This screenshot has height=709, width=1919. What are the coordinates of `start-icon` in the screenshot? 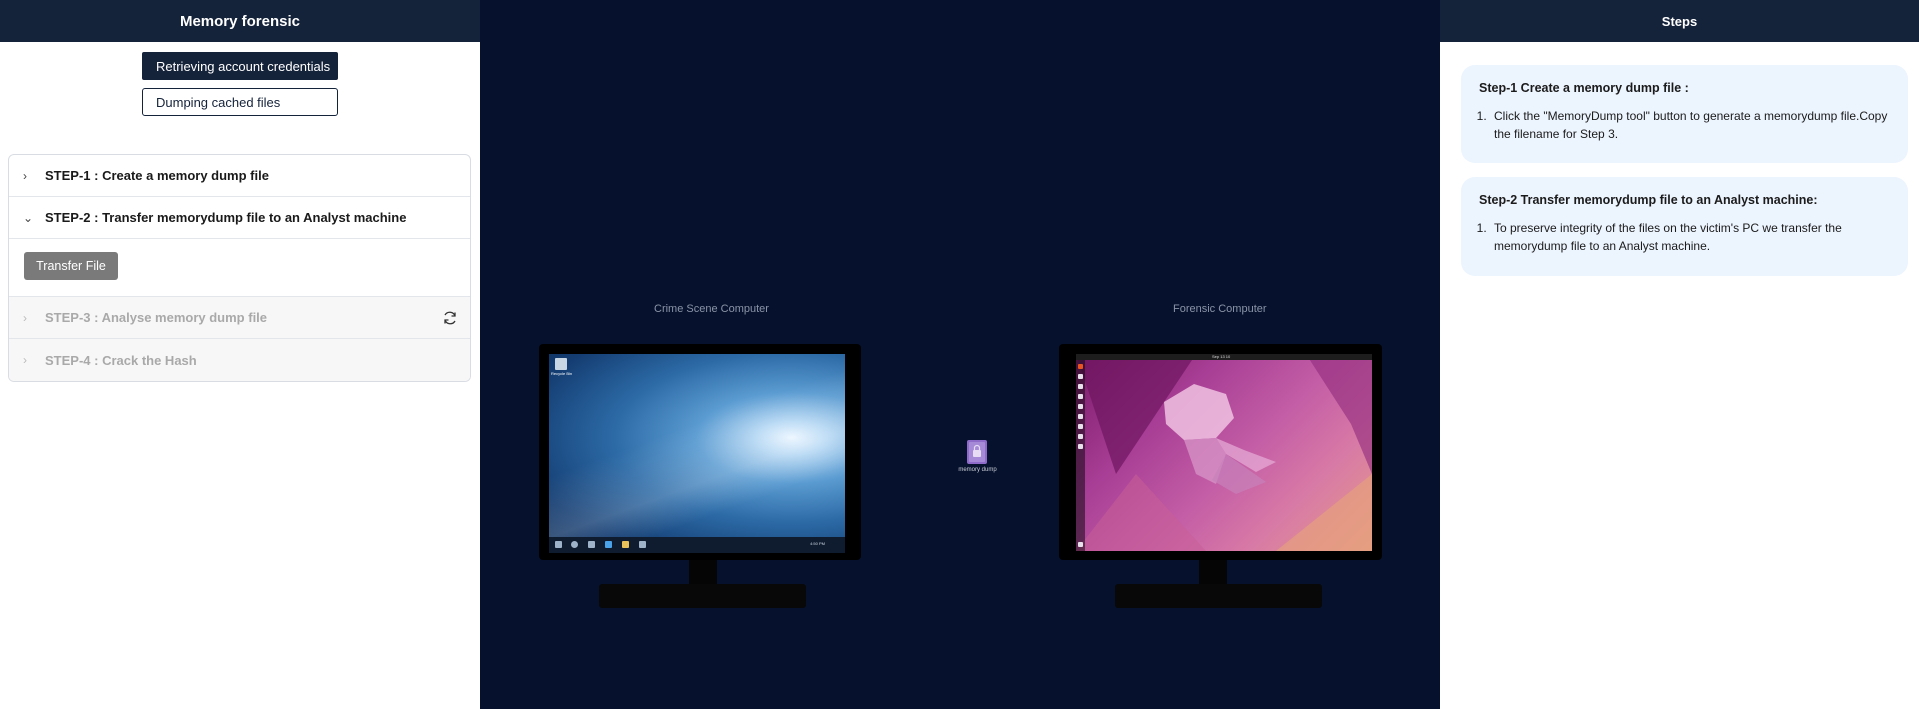 It's located at (558, 544).